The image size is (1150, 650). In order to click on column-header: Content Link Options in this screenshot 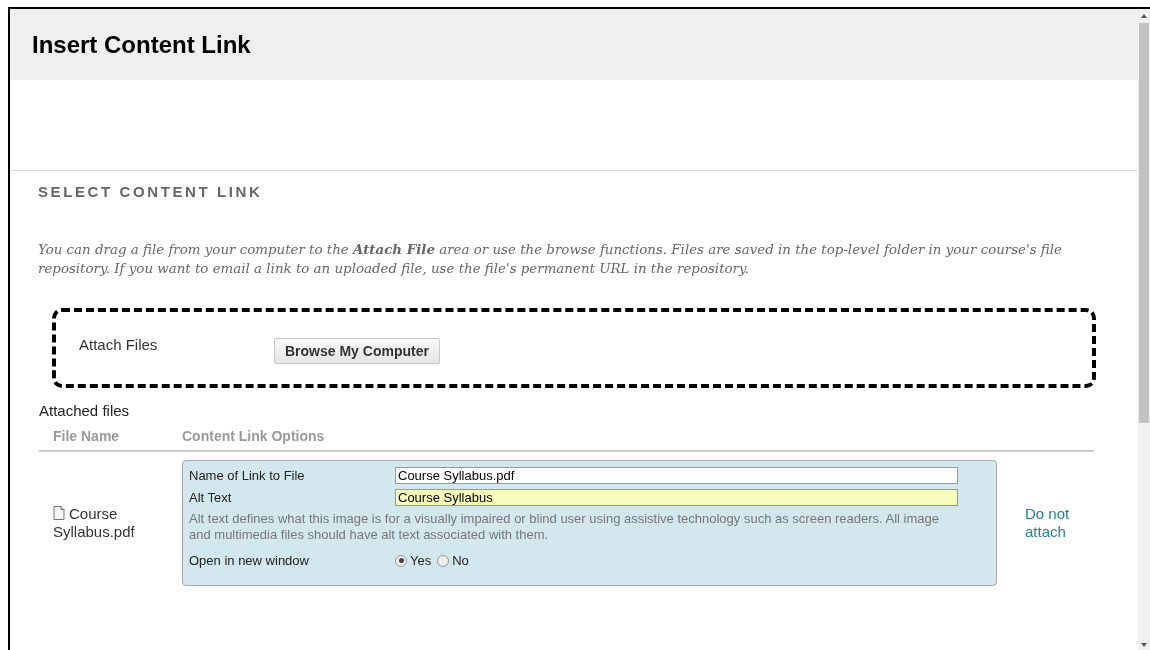, I will do `click(253, 436)`.